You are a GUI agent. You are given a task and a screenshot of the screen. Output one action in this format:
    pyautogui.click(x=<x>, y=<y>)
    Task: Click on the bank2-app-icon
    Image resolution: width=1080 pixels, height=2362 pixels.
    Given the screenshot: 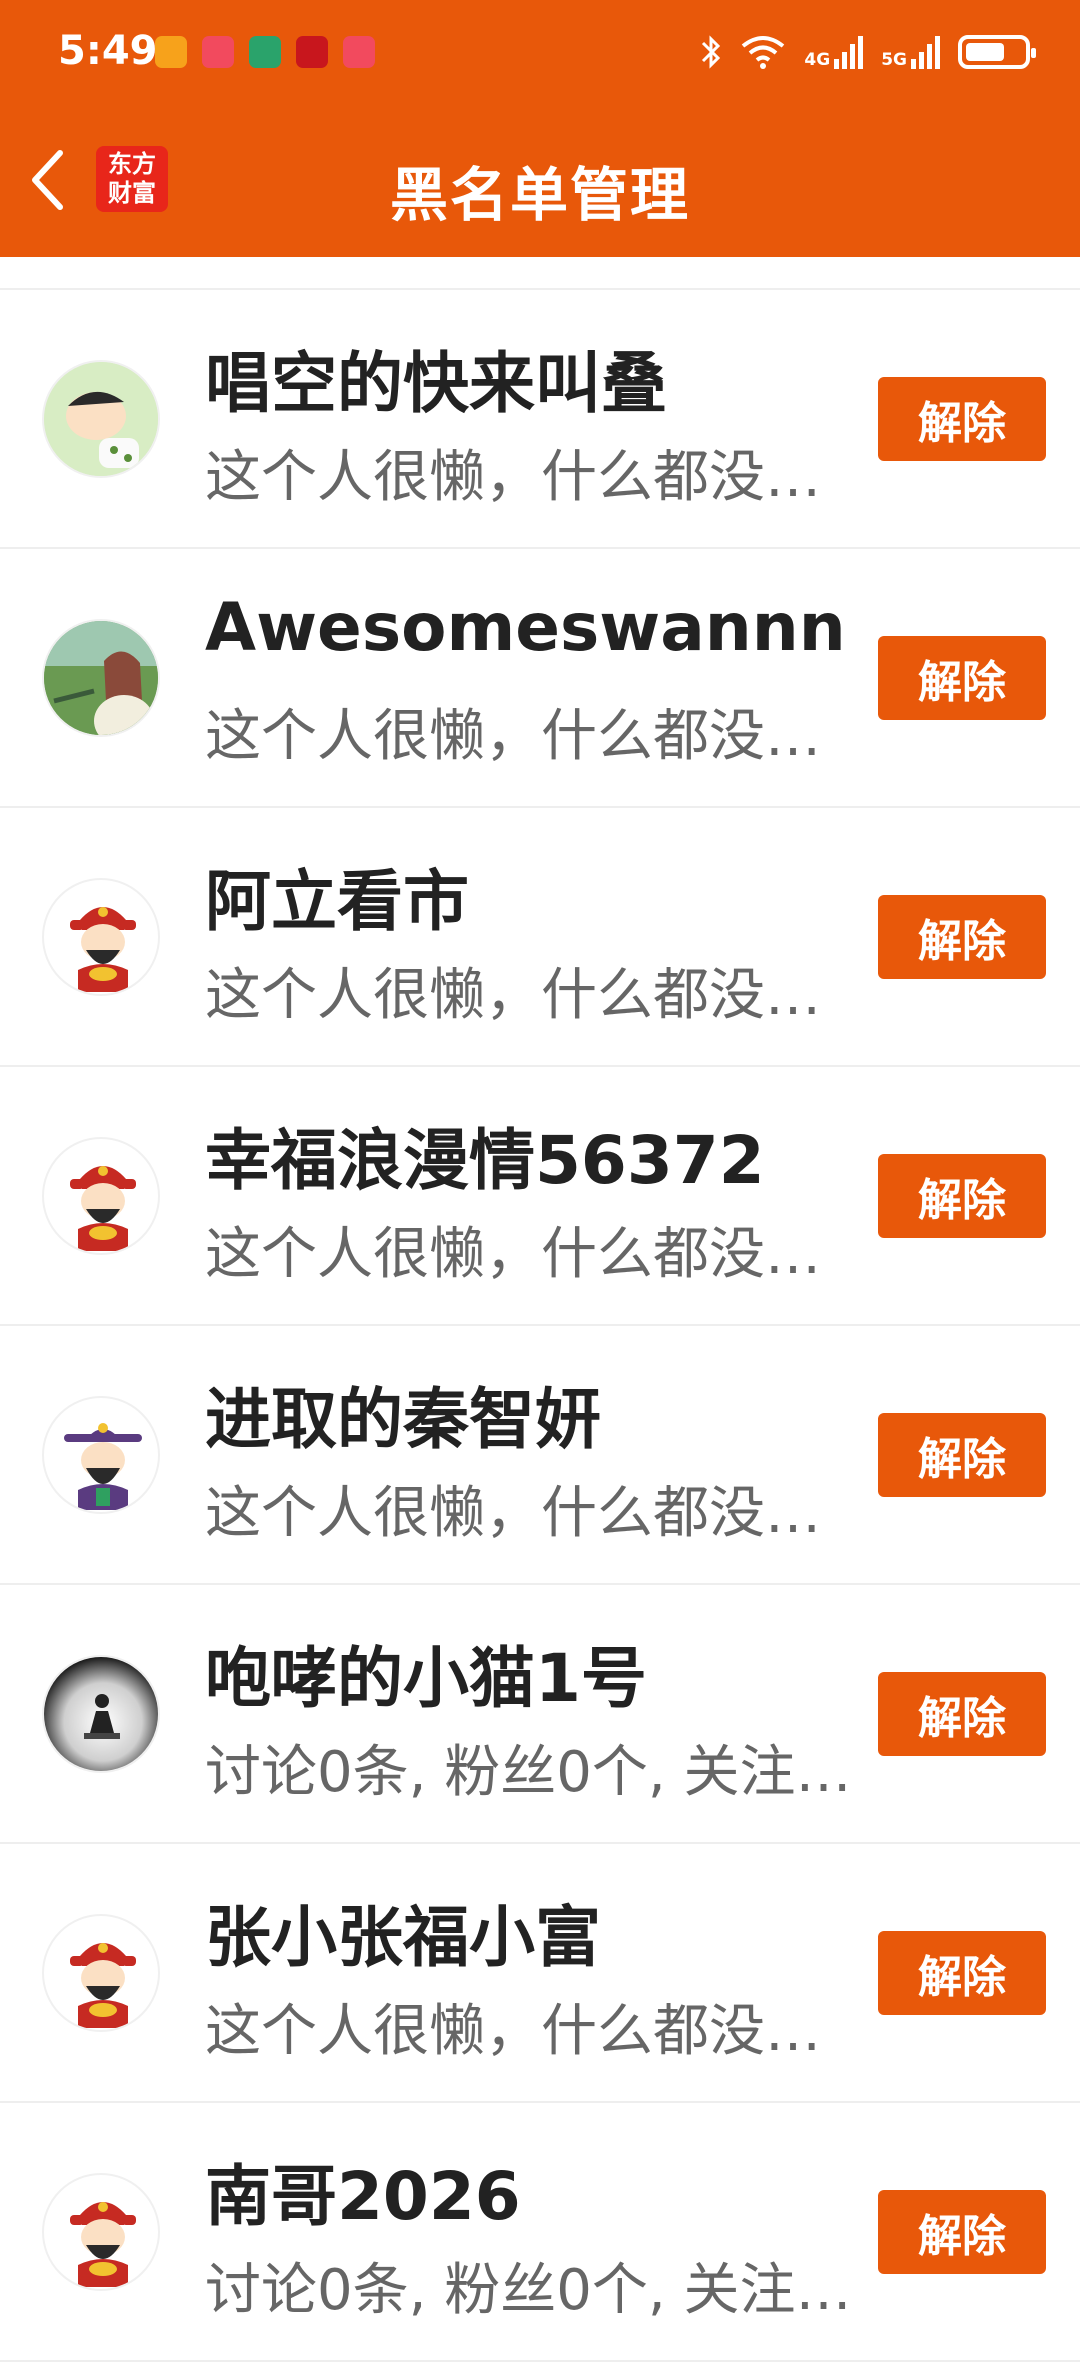 What is the action you would take?
    pyautogui.click(x=312, y=52)
    